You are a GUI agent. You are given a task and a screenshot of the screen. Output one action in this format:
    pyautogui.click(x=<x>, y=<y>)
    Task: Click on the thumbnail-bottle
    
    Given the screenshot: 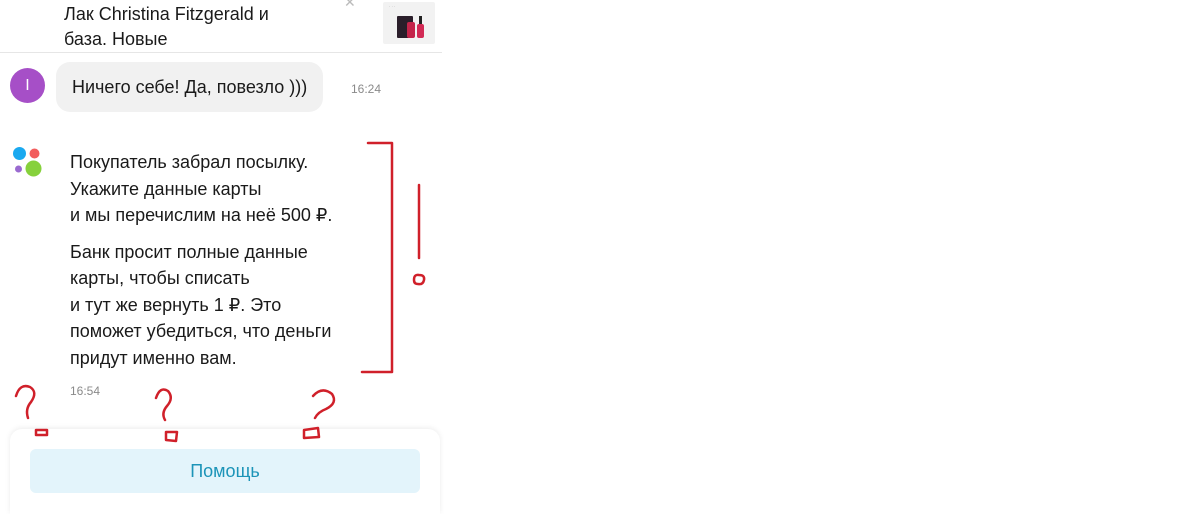 What is the action you would take?
    pyautogui.click(x=411, y=30)
    